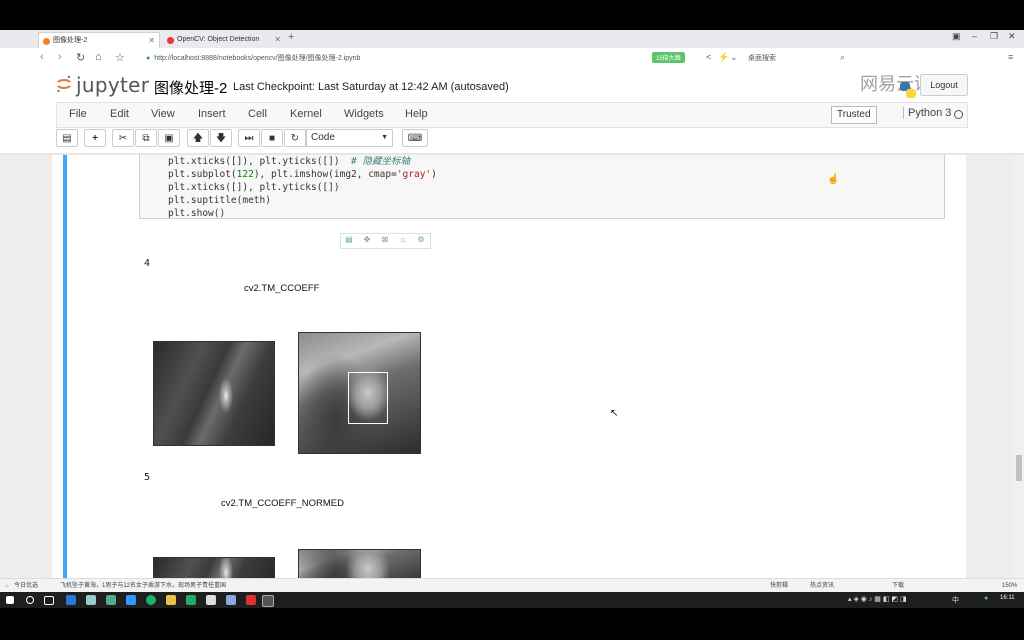  Describe the element at coordinates (1012, 36) in the screenshot. I see `close-window-button: ✕` at that location.